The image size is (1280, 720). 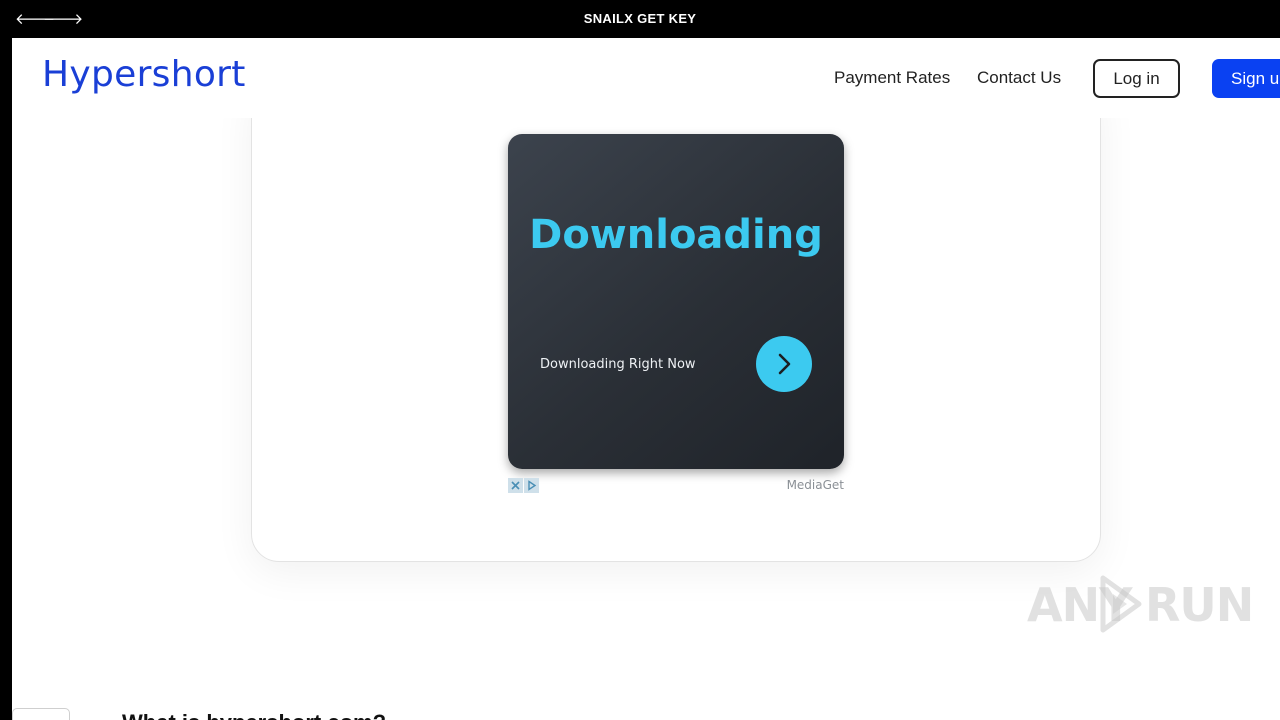 I want to click on ad-source-label: MediaGet, so click(x=815, y=485).